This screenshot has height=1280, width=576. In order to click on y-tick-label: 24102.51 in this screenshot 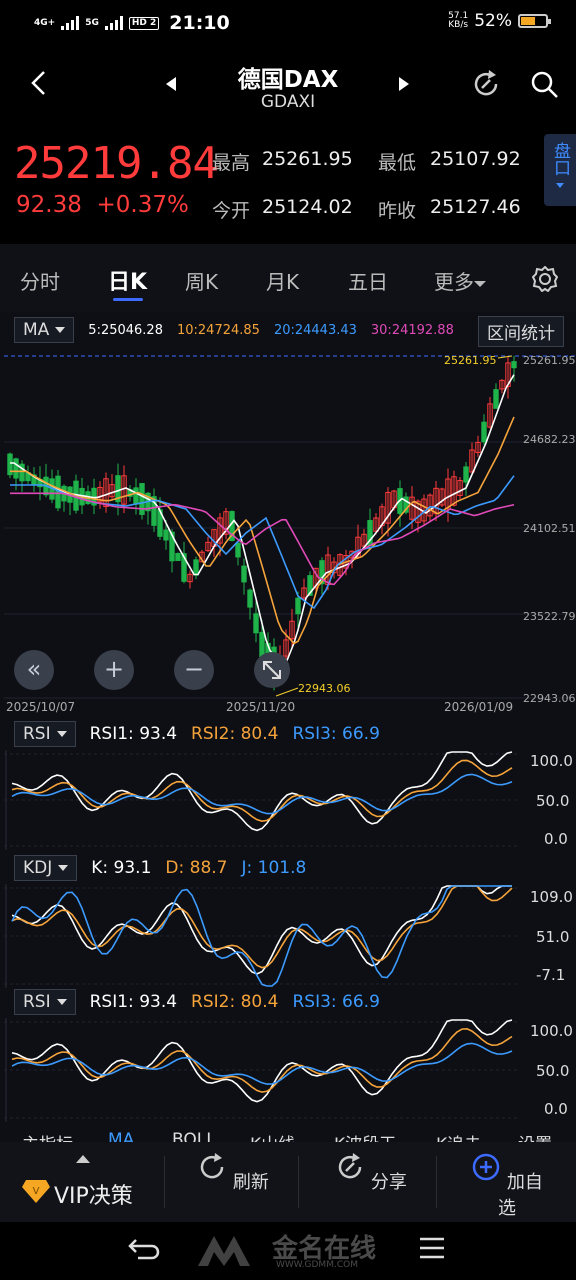, I will do `click(549, 528)`.